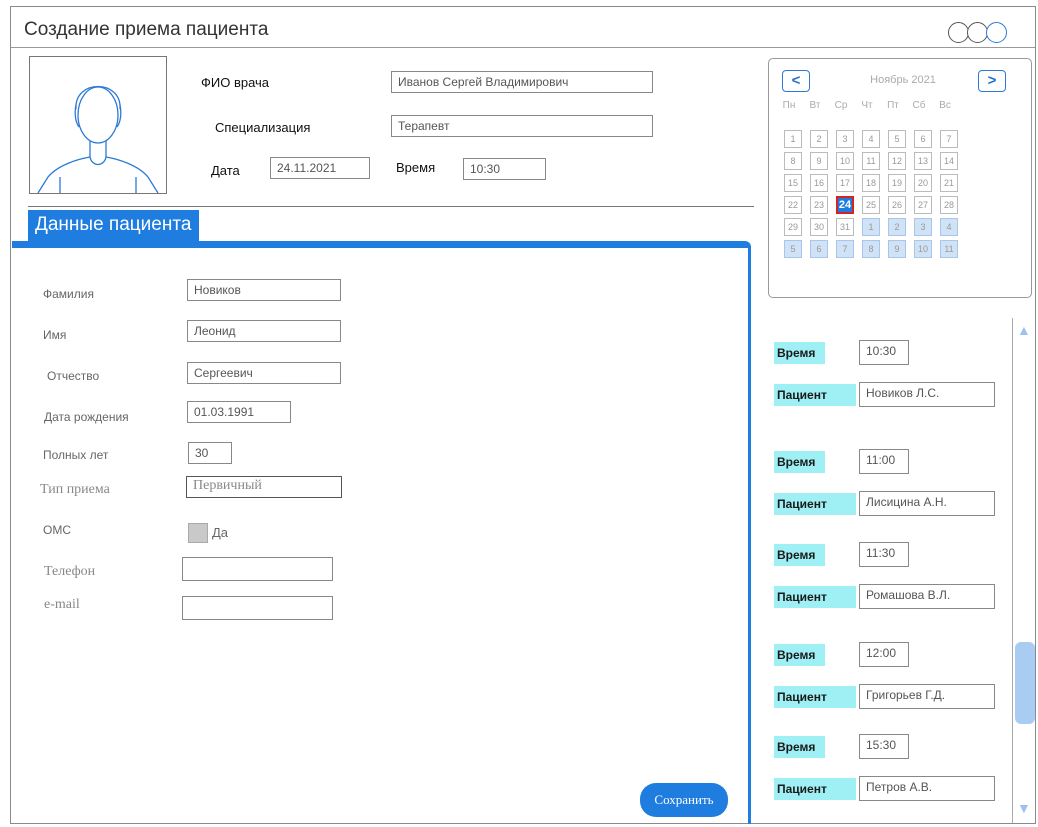 The image size is (1038, 827). I want to click on calendar-day: 26, so click(897, 205).